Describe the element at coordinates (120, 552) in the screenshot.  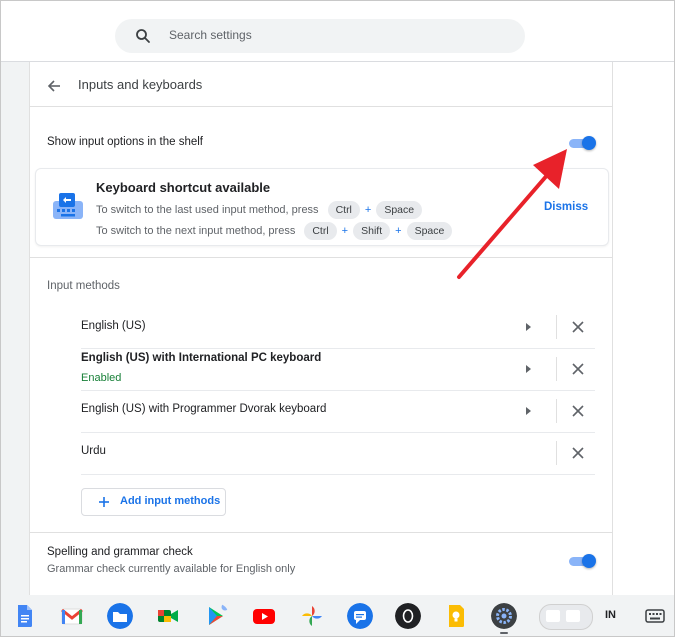
I see `spelling-title: Spelling and grammar check` at that location.